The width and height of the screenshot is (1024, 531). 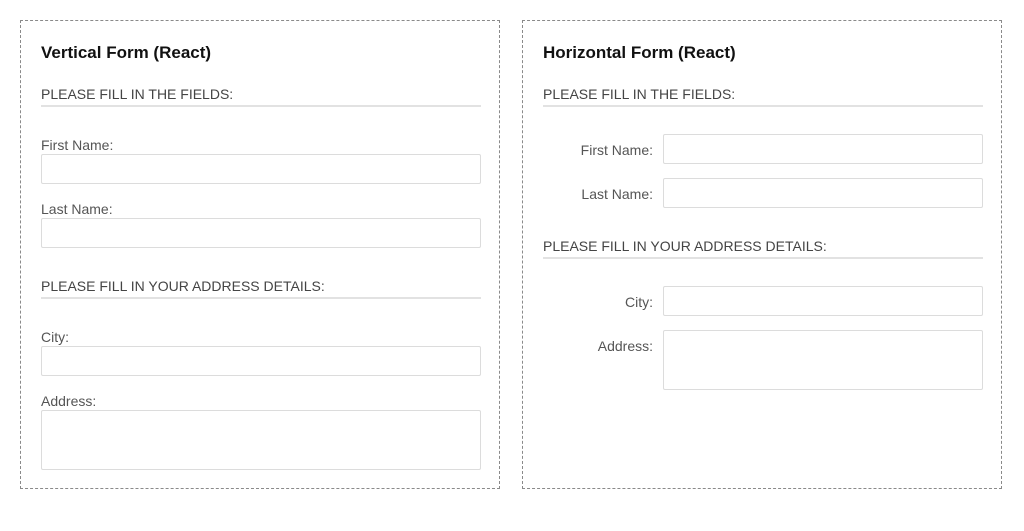 What do you see at coordinates (763, 96) in the screenshot?
I see `horizontal-section-fields-heading: PLEASE FILL IN THE FIELDS:` at bounding box center [763, 96].